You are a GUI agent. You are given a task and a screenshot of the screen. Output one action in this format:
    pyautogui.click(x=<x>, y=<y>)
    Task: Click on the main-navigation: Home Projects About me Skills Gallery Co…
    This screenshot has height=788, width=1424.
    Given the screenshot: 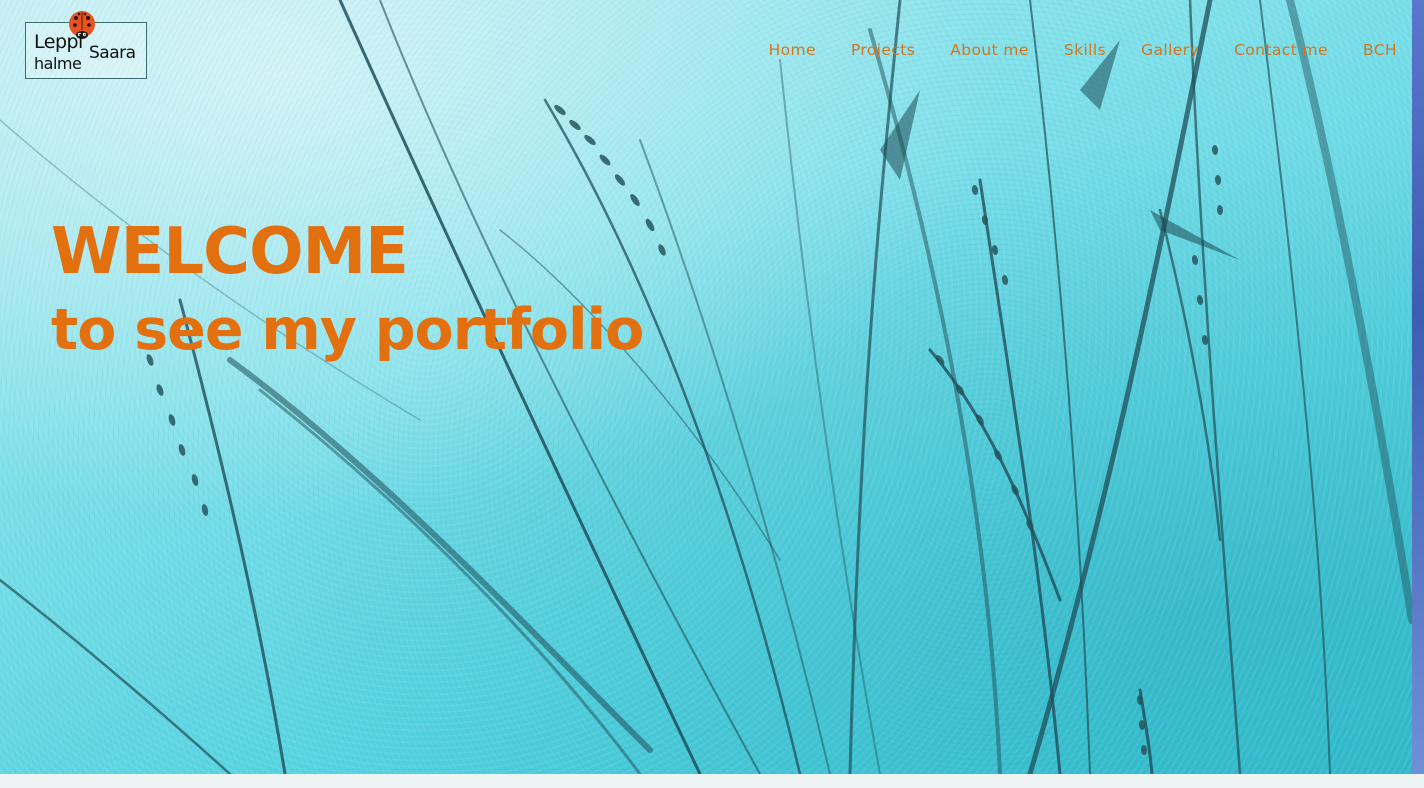 What is the action you would take?
    pyautogui.click(x=1083, y=50)
    